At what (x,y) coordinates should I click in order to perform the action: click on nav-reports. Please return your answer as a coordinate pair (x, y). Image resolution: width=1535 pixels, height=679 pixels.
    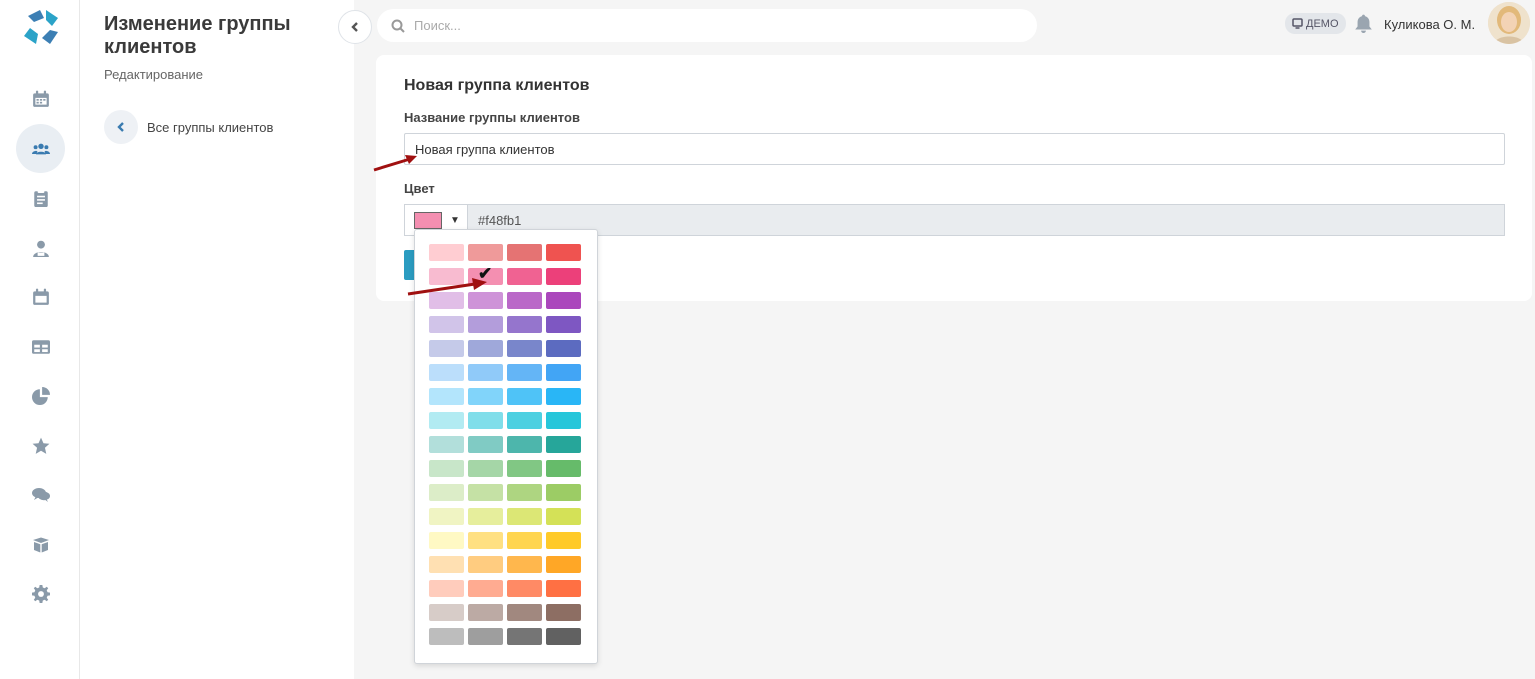
    Looking at the image, I should click on (40, 395).